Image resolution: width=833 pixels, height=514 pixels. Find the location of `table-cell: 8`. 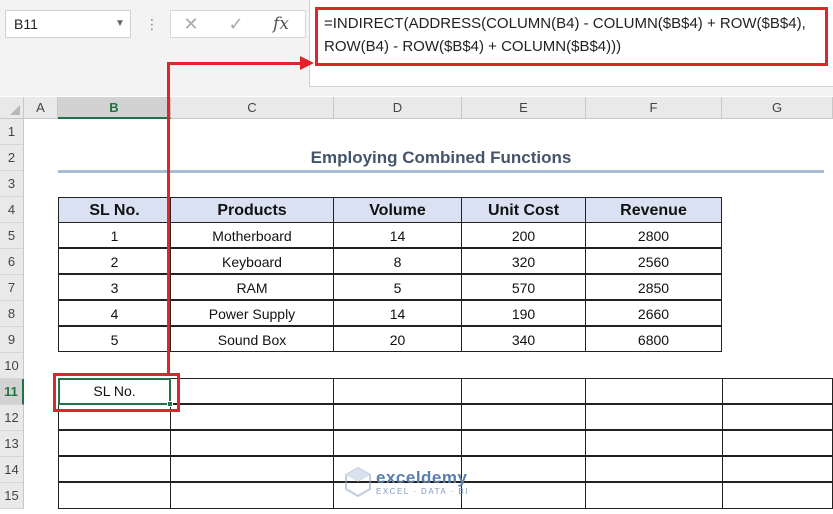

table-cell: 8 is located at coordinates (397, 261).